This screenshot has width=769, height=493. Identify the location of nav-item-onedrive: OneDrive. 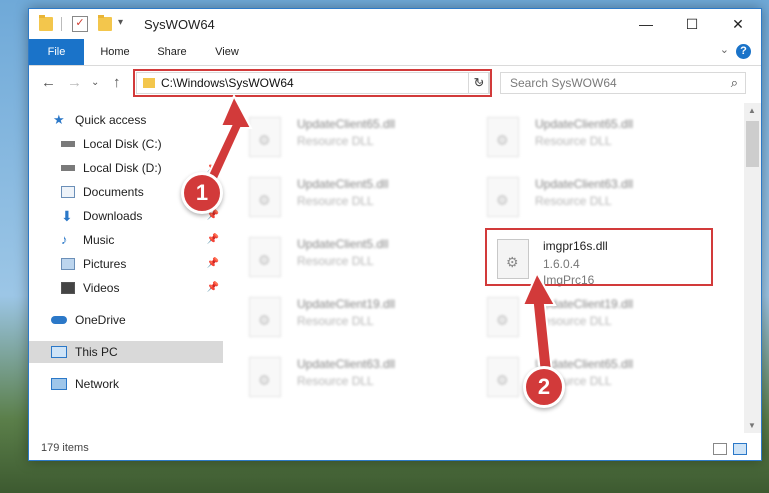
(126, 320).